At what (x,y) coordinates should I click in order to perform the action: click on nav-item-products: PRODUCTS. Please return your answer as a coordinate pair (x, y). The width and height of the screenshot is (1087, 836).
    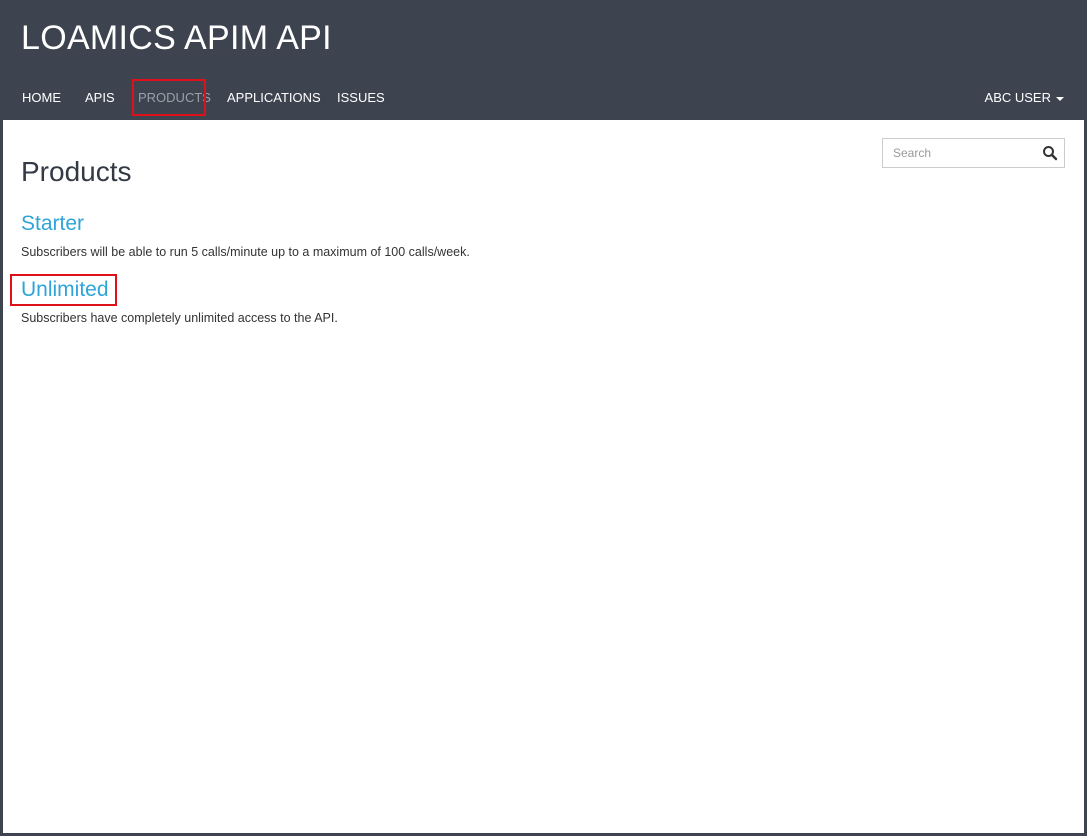
    Looking at the image, I should click on (174, 98).